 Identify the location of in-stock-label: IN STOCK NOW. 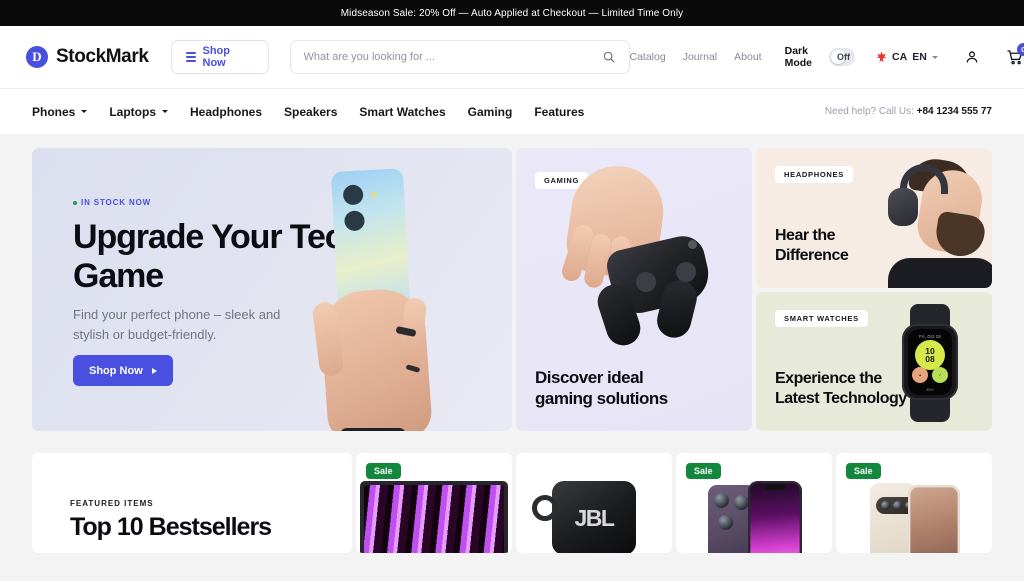
(116, 202).